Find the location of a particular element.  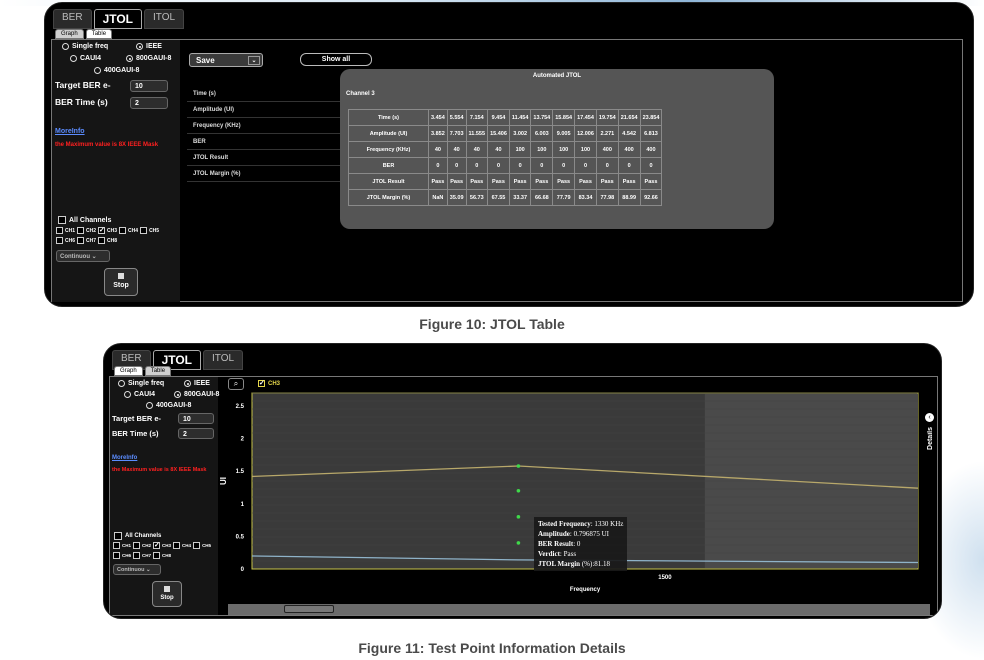

y-axis-label: UI is located at coordinates (223, 481).